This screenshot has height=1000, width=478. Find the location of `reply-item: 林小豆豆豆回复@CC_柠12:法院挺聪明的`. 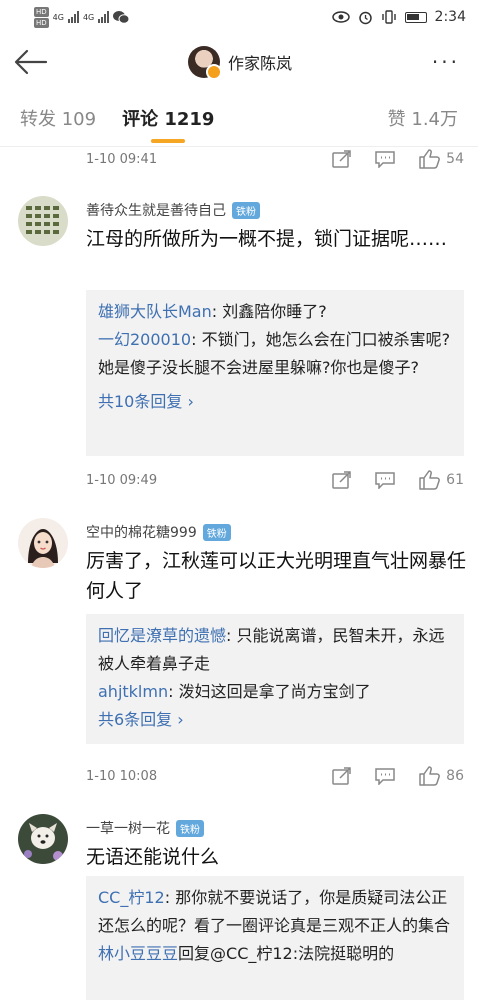

reply-item: 林小豆豆豆回复@CC_柠12:法院挺聪明的 is located at coordinates (275, 954).